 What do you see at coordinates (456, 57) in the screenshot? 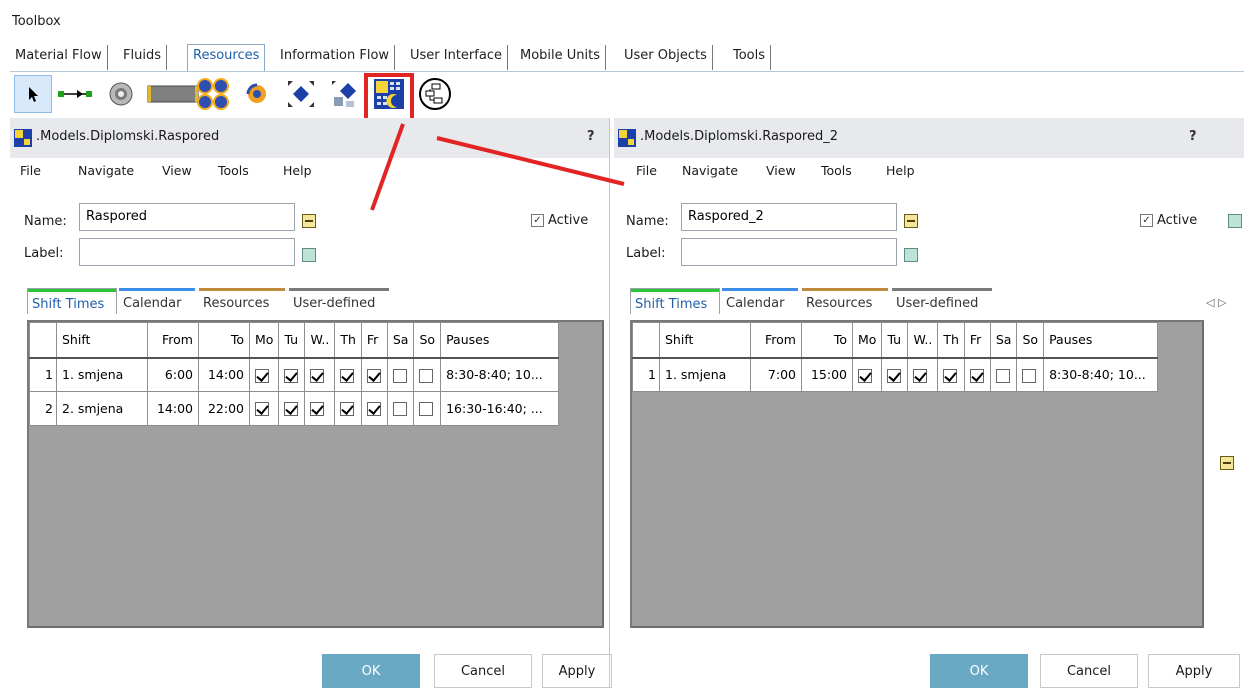
I see `tab-user-interface: User Interface` at bounding box center [456, 57].